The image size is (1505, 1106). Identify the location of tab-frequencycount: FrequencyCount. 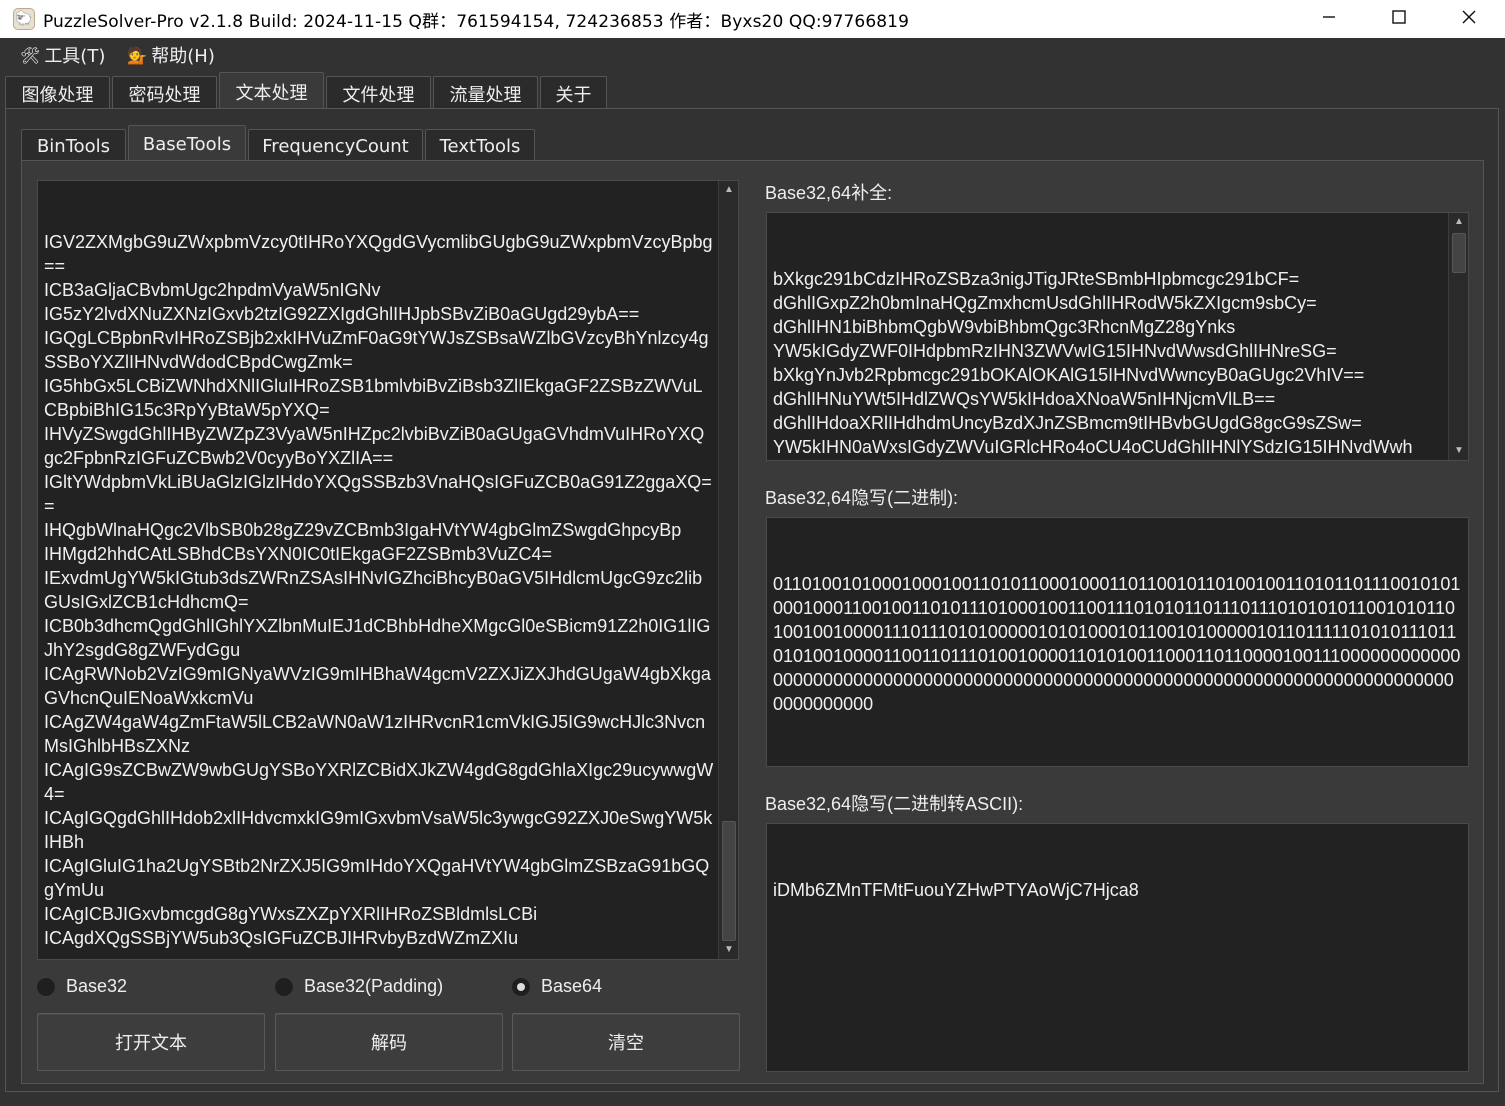
(335, 146).